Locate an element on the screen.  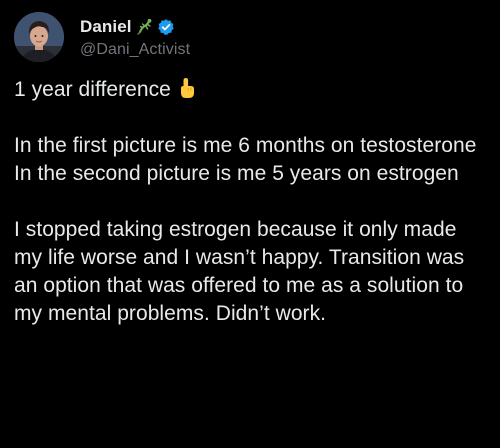
author-names: Daniel @Dani_Activist is located at coordinates (135, 37).